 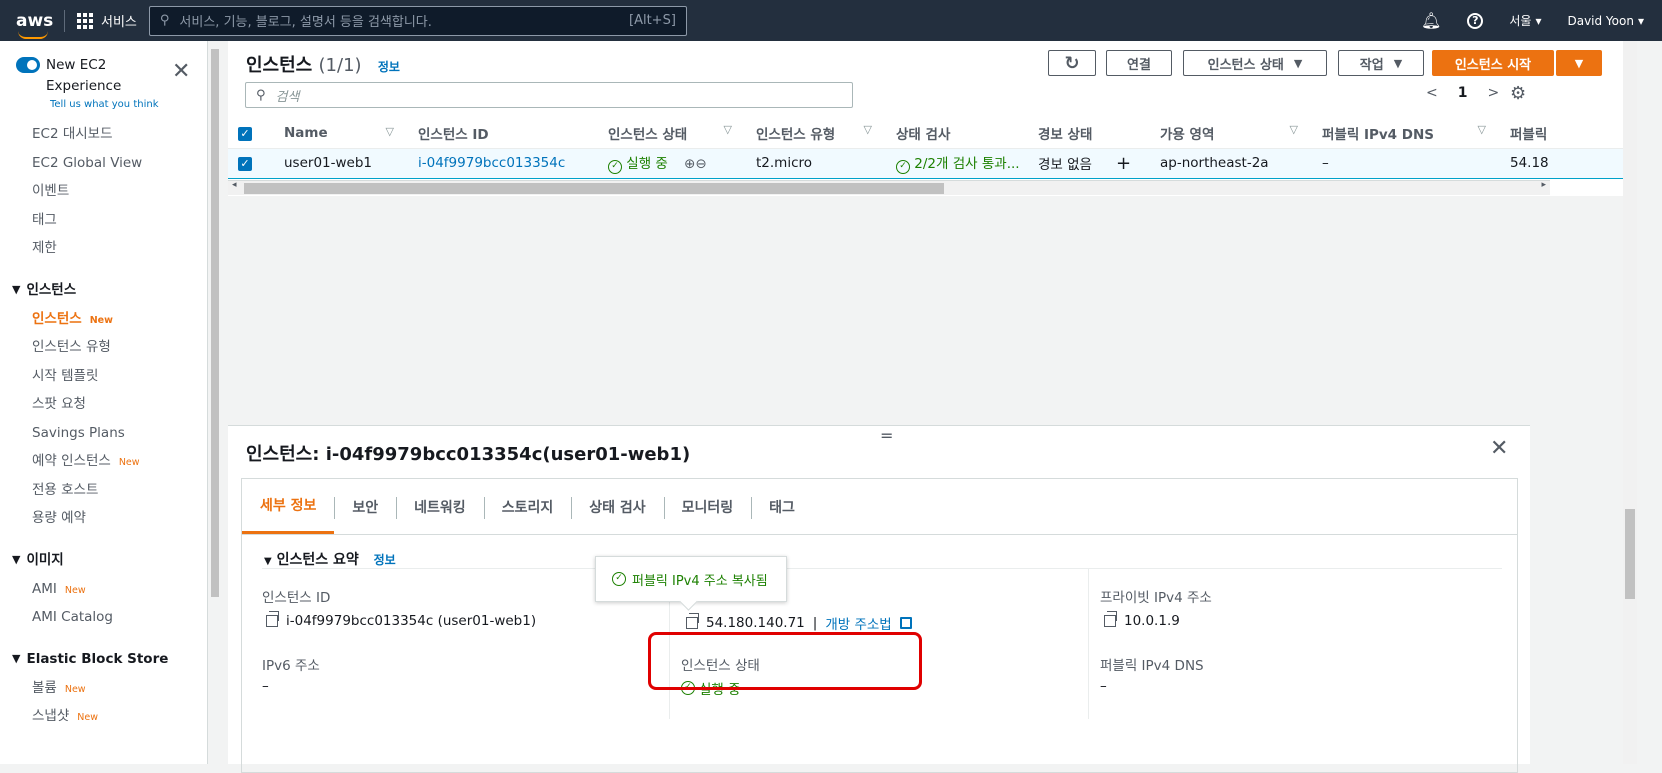 What do you see at coordinates (1605, 21) in the screenshot?
I see `user-menu: David Yoon` at bounding box center [1605, 21].